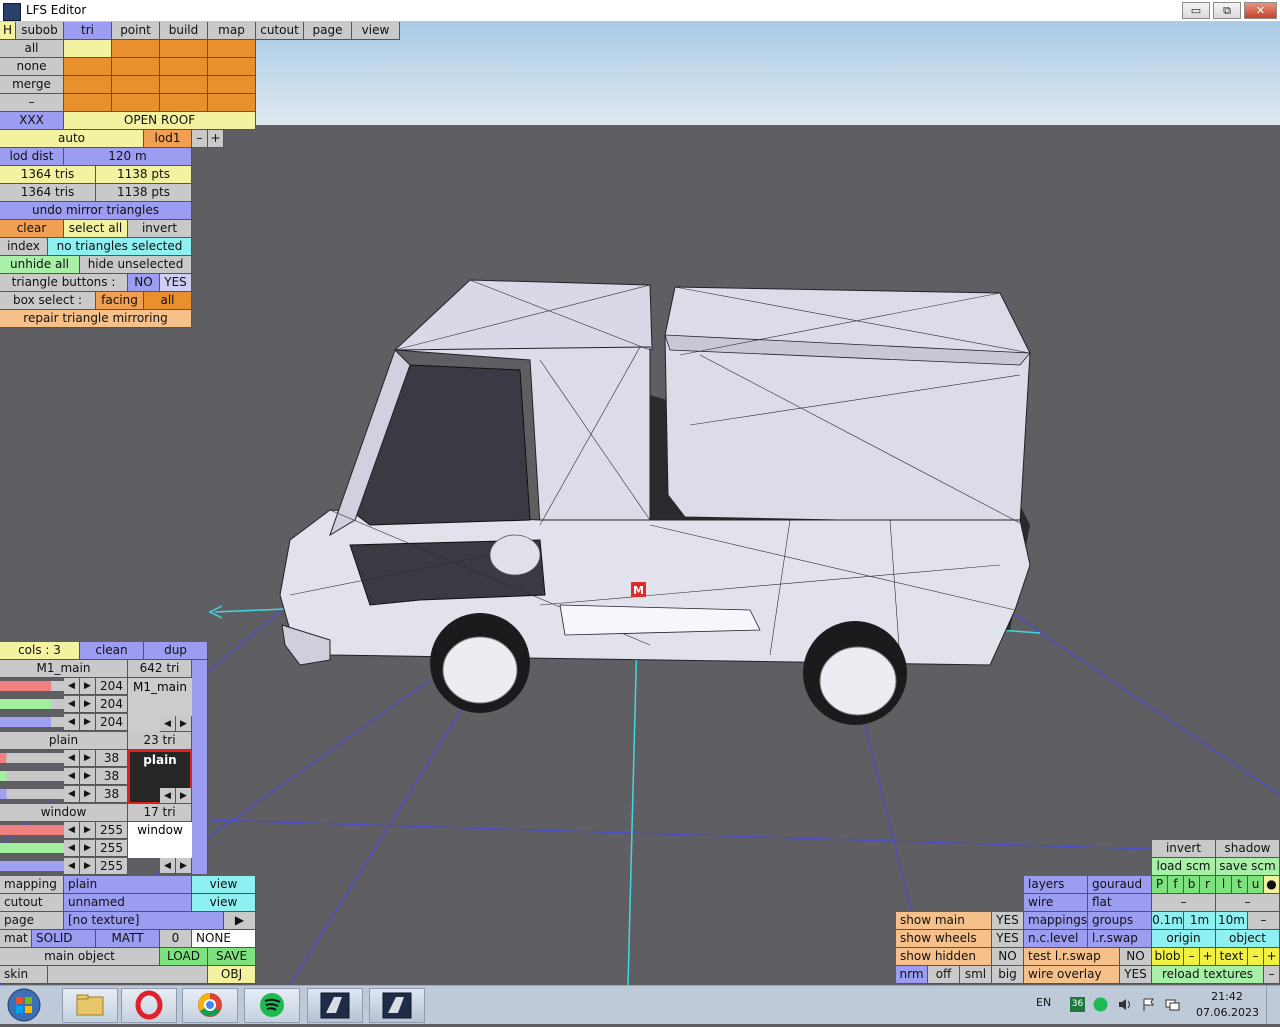 This screenshot has width=1280, height=1027. I want to click on show-wheels-label: show wheels, so click(944, 939).